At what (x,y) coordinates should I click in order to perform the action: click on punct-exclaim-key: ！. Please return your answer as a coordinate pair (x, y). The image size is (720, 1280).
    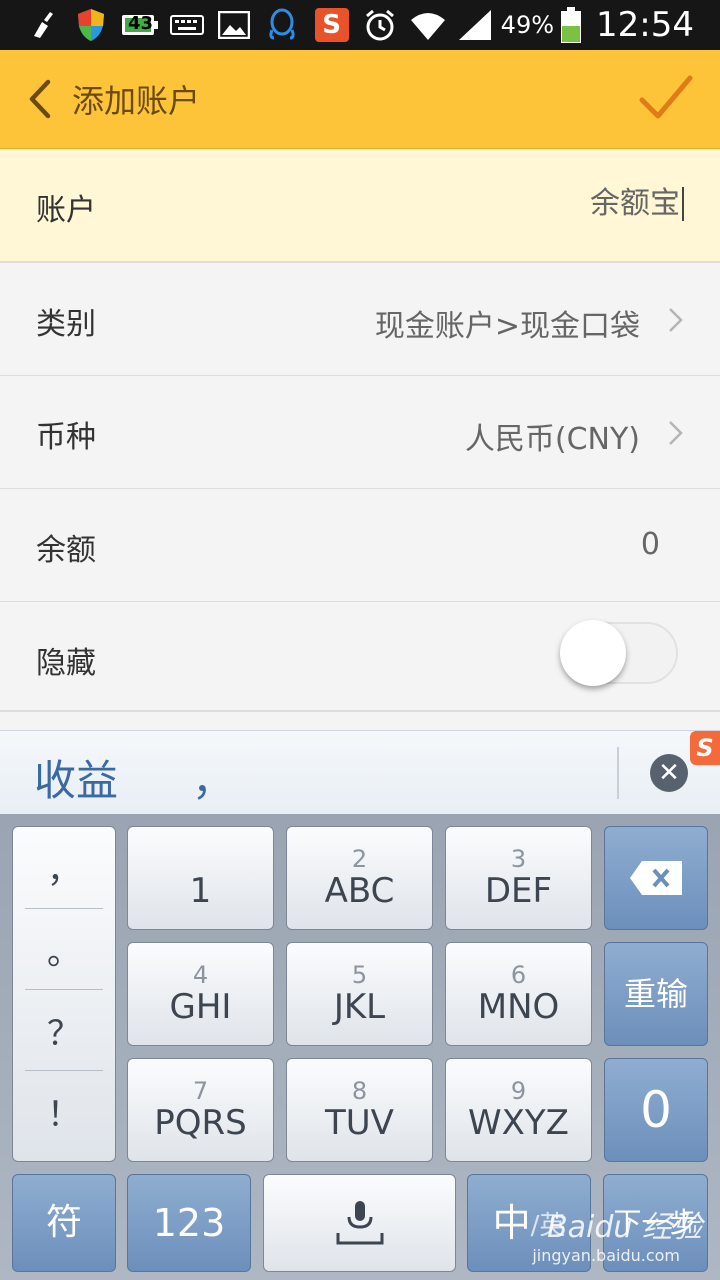
    Looking at the image, I should click on (64, 1111).